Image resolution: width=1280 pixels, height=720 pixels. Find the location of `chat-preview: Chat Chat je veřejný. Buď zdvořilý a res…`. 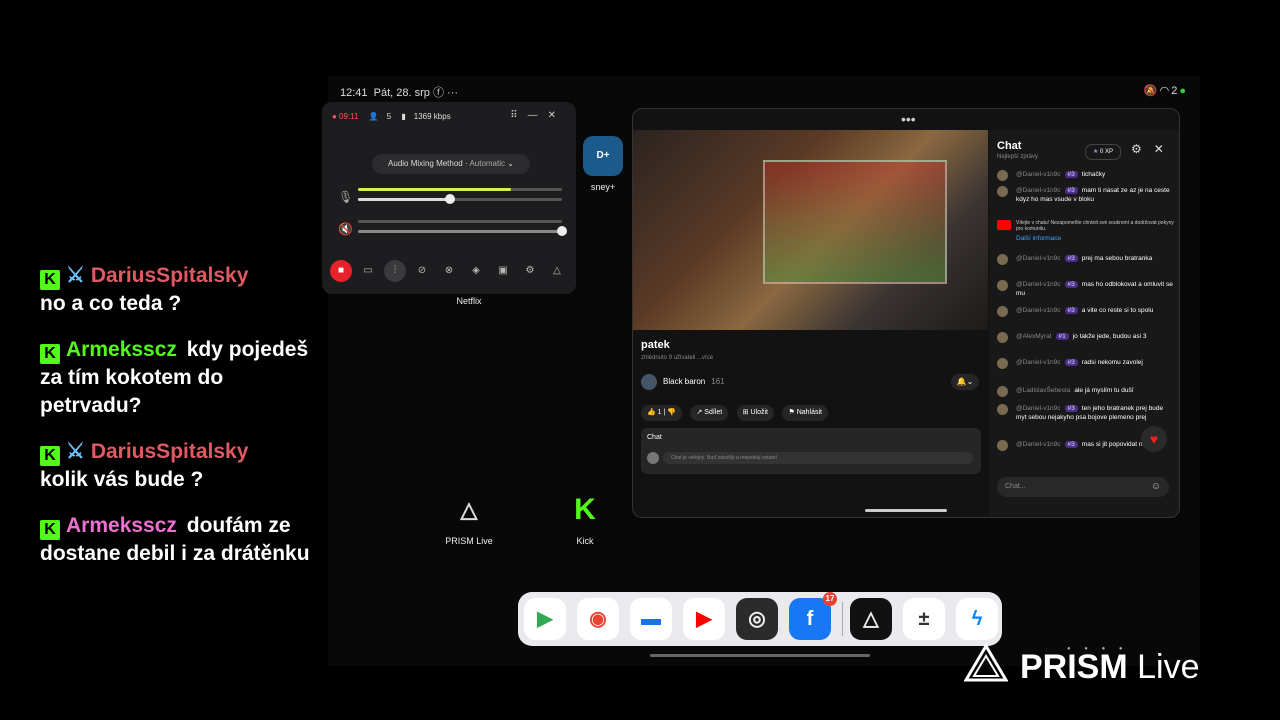

chat-preview: Chat Chat je veřejný. Buď zdvořilý a res… is located at coordinates (811, 451).